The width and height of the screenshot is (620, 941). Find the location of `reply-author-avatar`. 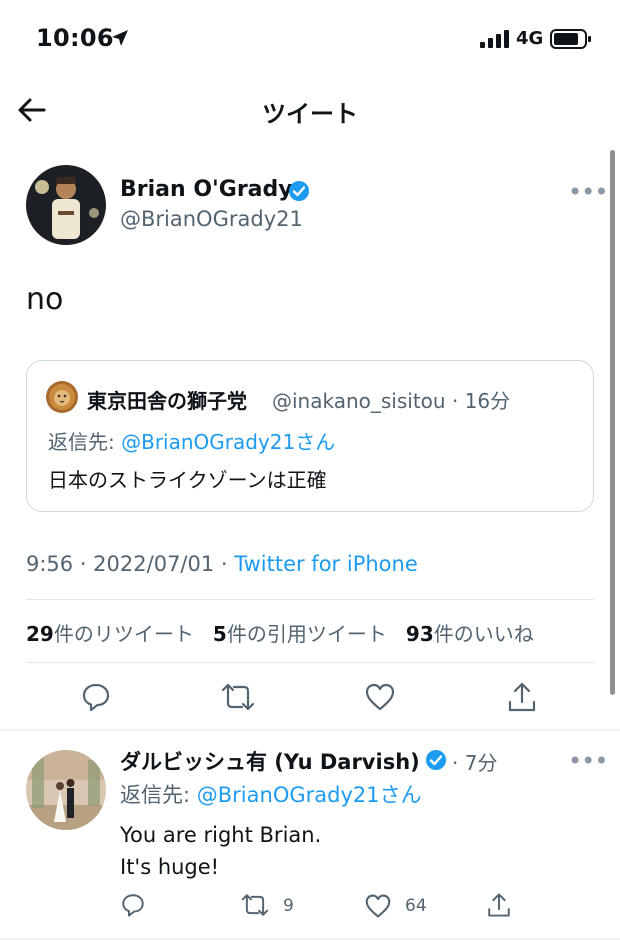

reply-author-avatar is located at coordinates (66, 790).